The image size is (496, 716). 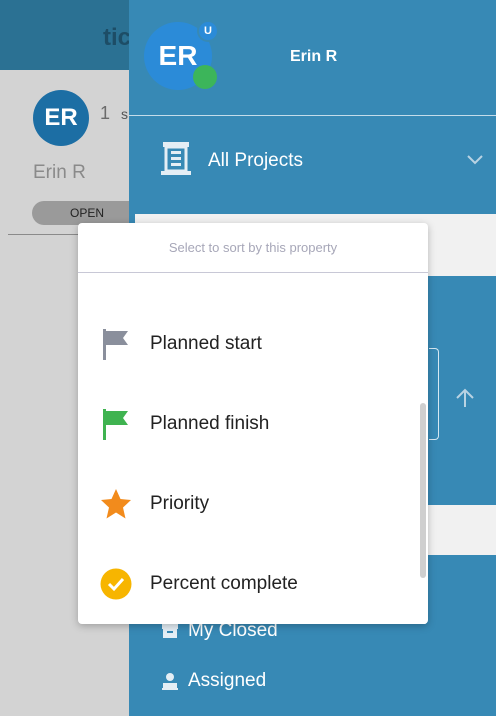 I want to click on drawer-user-name: Erin R, so click(x=314, y=56).